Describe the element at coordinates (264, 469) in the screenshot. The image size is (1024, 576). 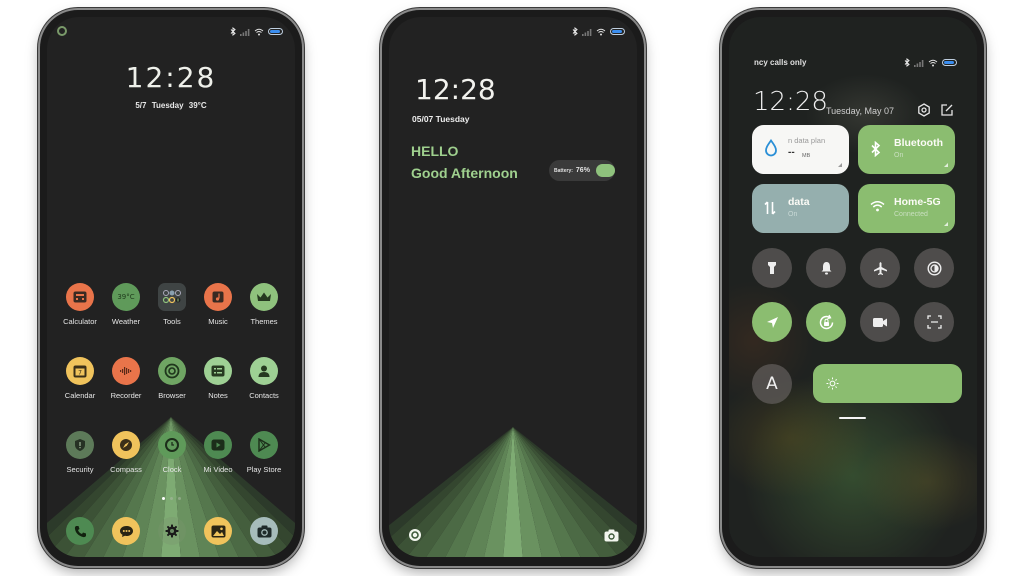
I see `app-label: Play Store` at that location.